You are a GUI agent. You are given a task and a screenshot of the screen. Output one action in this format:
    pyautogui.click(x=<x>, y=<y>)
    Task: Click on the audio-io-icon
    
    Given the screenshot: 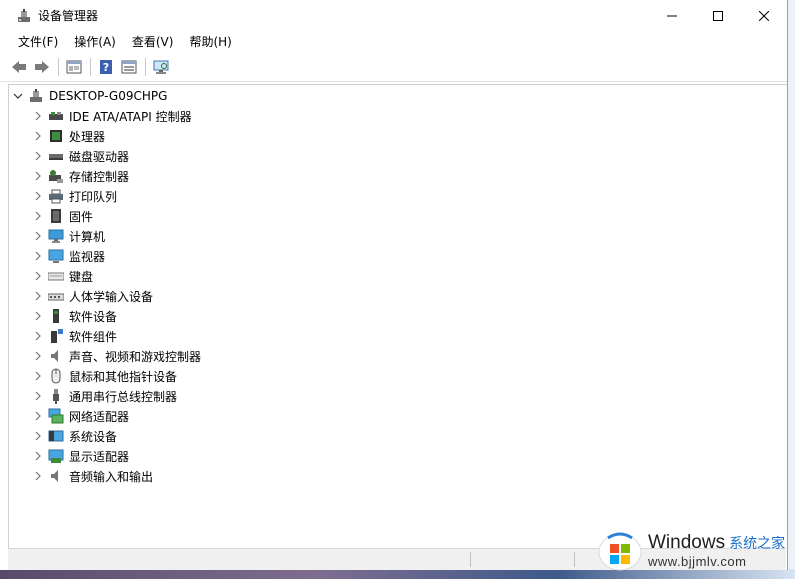 What is the action you would take?
    pyautogui.click(x=56, y=476)
    